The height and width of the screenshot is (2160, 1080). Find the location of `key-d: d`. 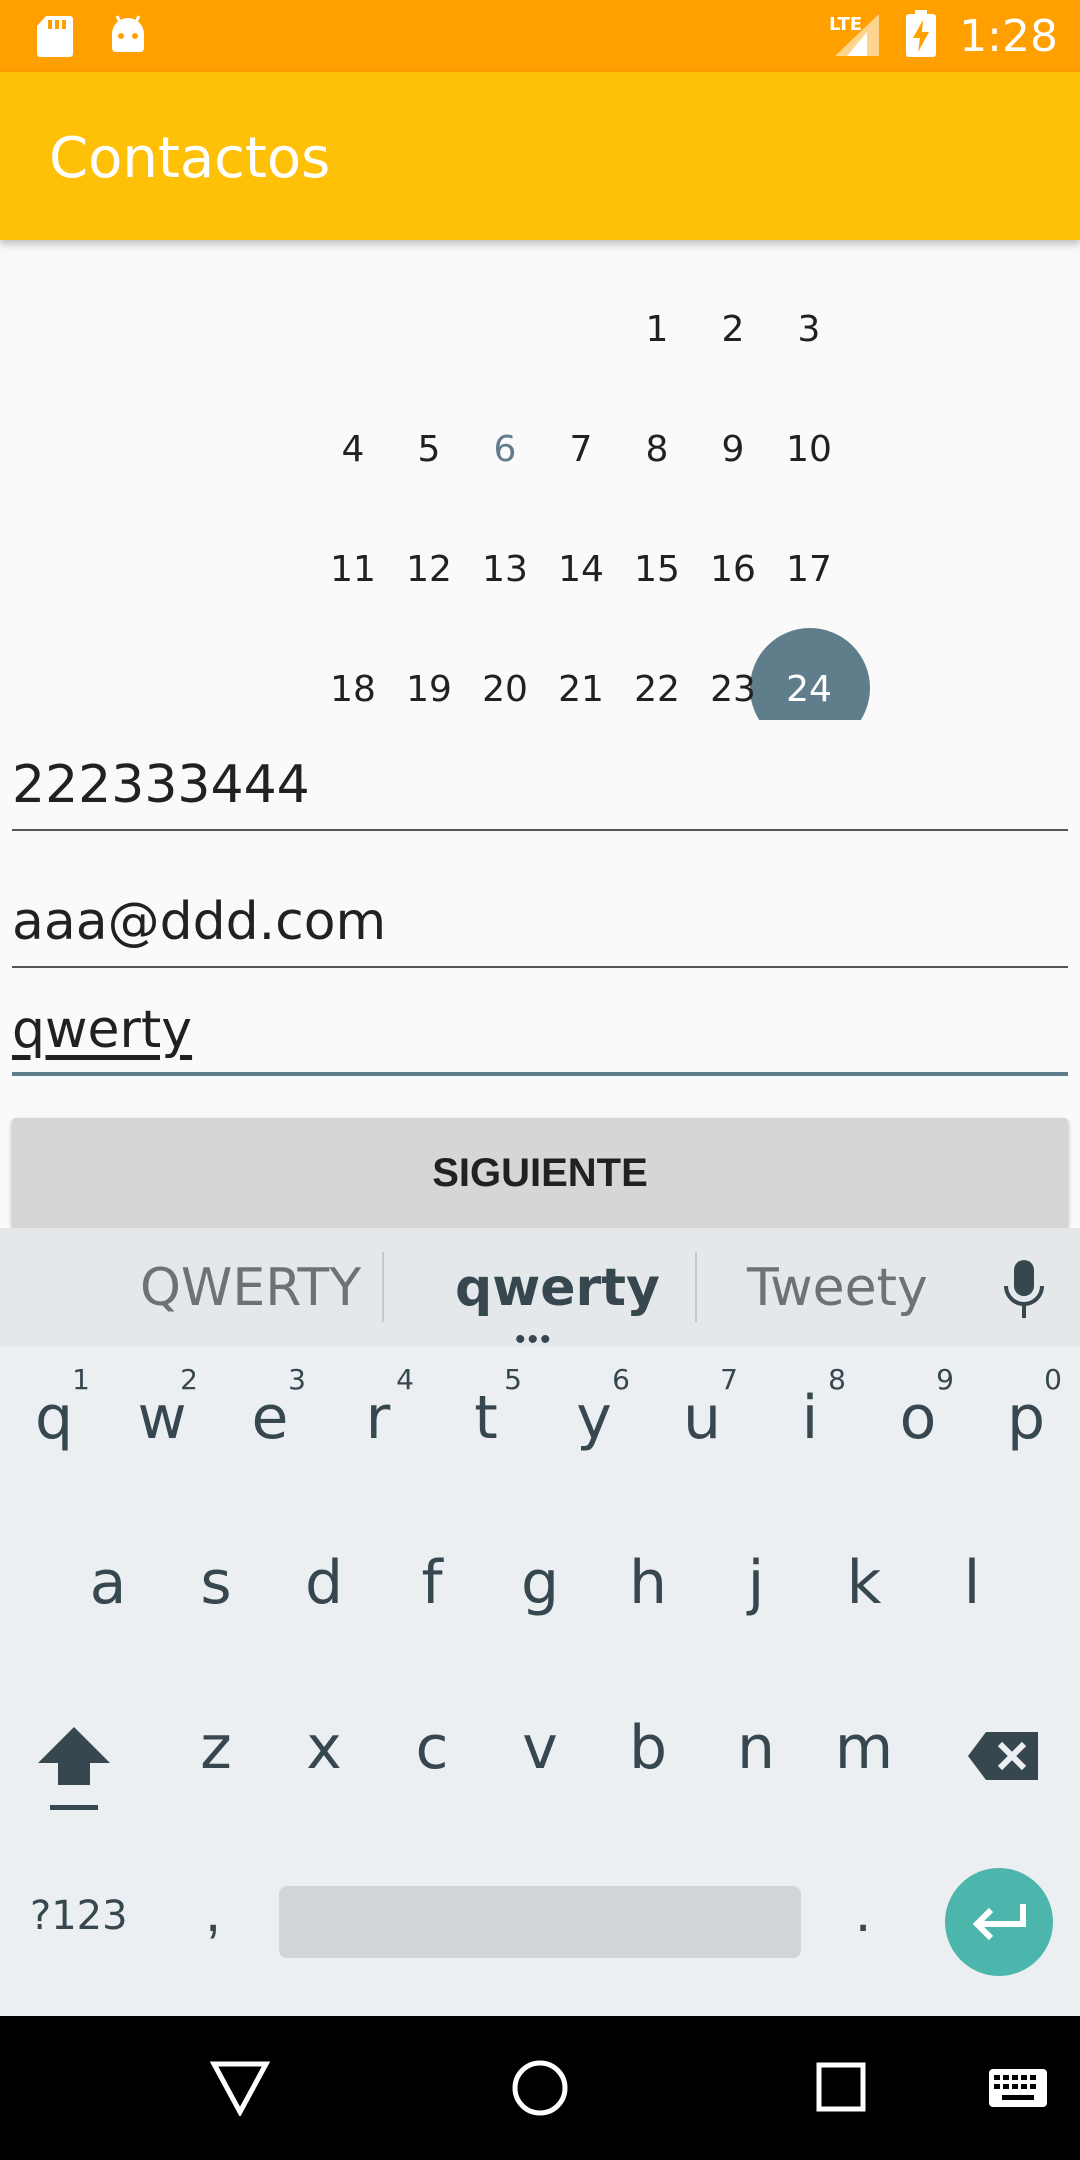

key-d: d is located at coordinates (324, 1603).